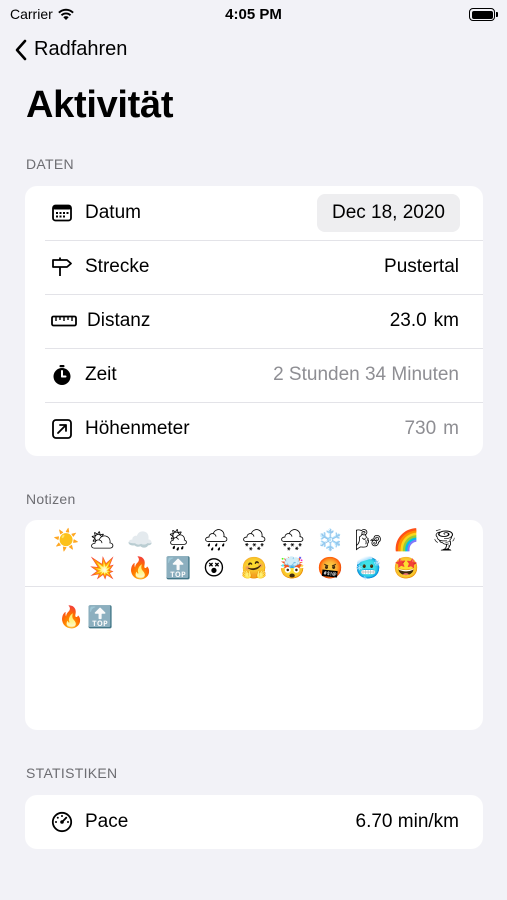 This screenshot has height=900, width=507. Describe the element at coordinates (408, 320) in the screenshot. I see `distance-number: 23.0` at that location.